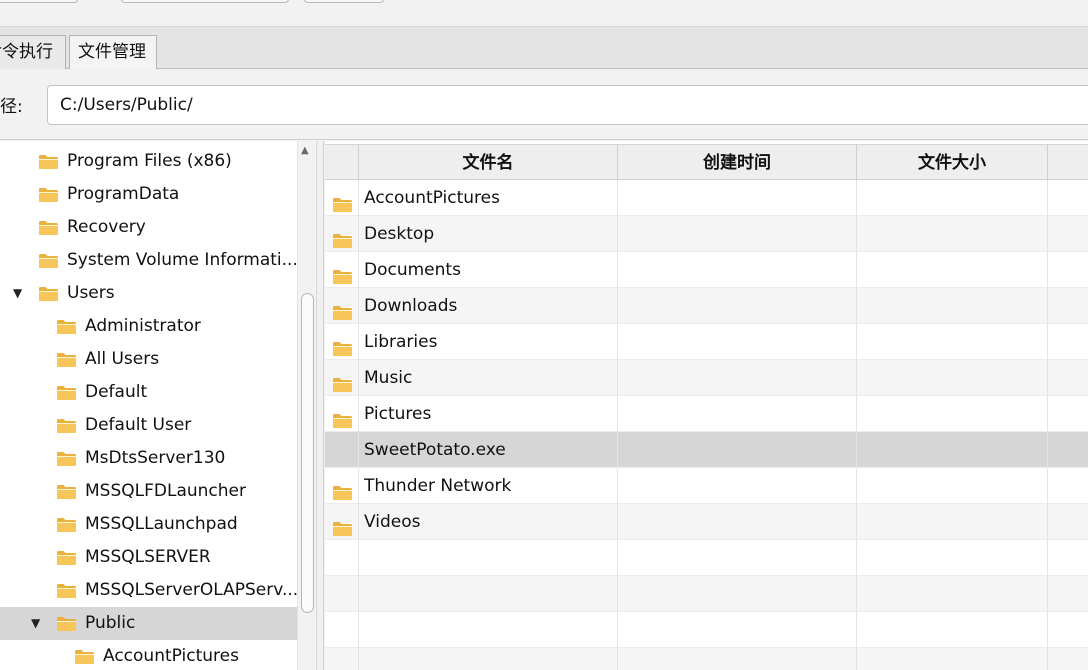 The image size is (1088, 670). I want to click on table-row: Downloads, so click(706, 306).